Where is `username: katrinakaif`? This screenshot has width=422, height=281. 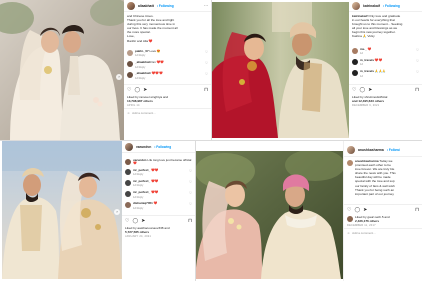
username: katrinakaif is located at coordinates (371, 6).